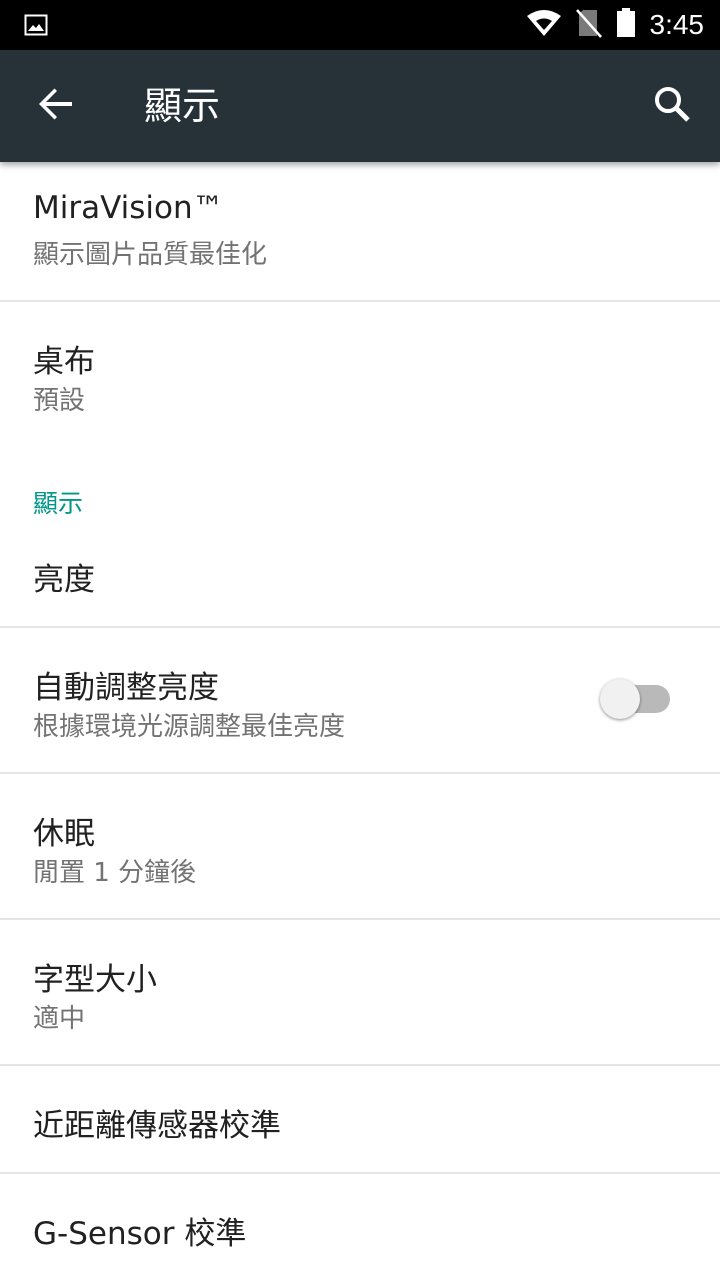  I want to click on pref-title: 休眠, so click(64, 834).